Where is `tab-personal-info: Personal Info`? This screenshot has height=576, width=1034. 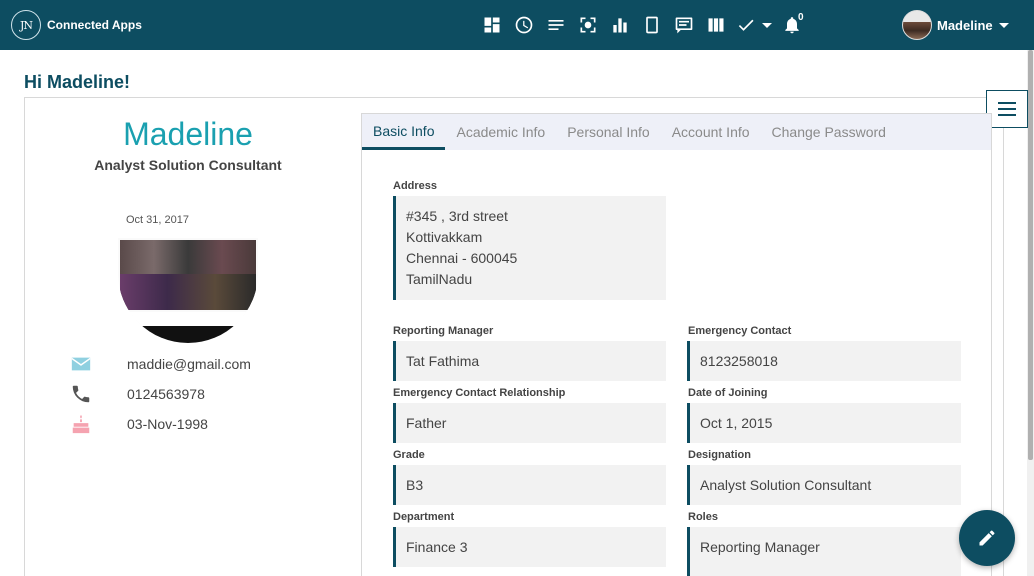
tab-personal-info: Personal Info is located at coordinates (608, 132).